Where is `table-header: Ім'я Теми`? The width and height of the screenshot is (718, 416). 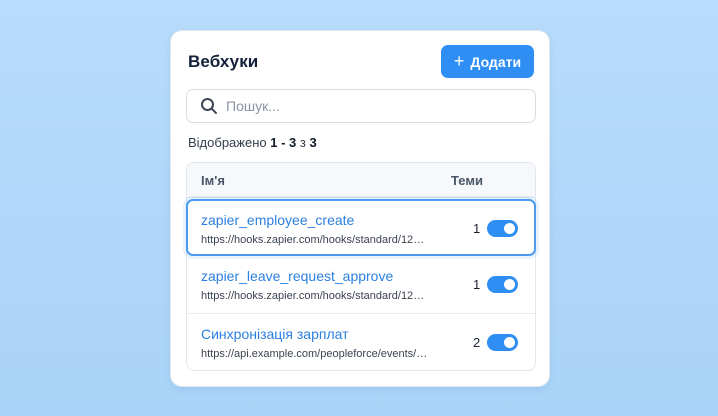 table-header: Ім'я Теми is located at coordinates (361, 180).